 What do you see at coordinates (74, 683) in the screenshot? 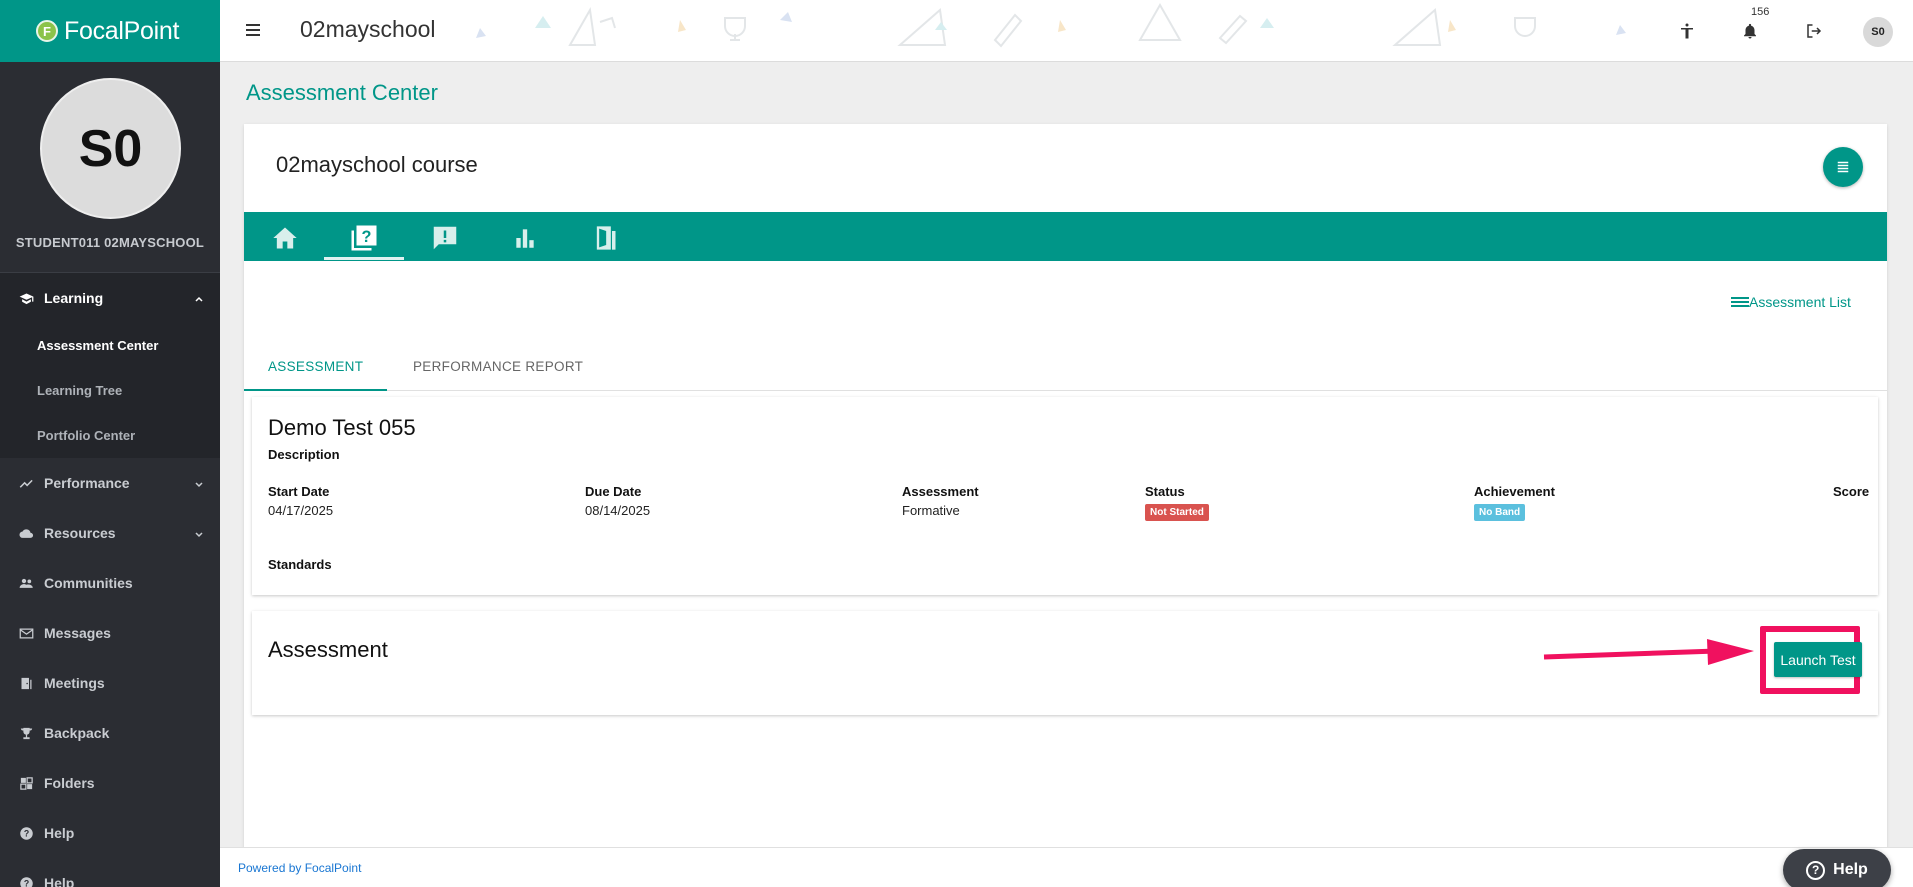
I see `sidebar-item-label: Meetings` at bounding box center [74, 683].